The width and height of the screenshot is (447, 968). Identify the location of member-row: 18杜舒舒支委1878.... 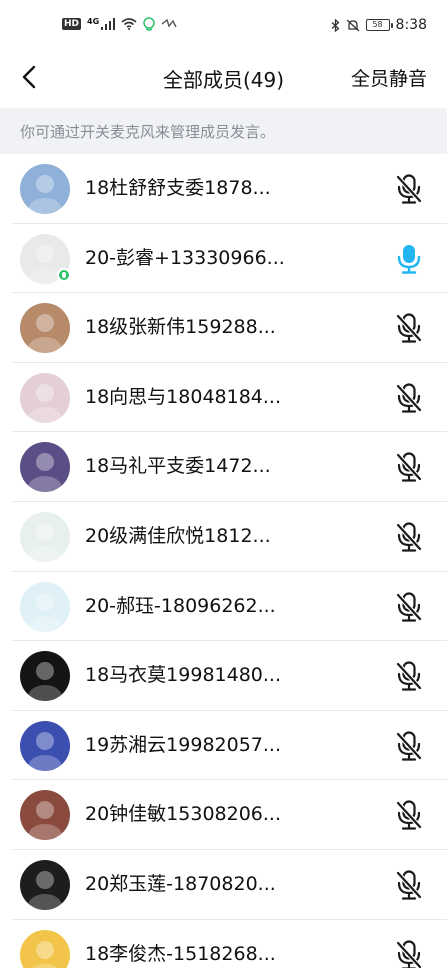
(223, 189).